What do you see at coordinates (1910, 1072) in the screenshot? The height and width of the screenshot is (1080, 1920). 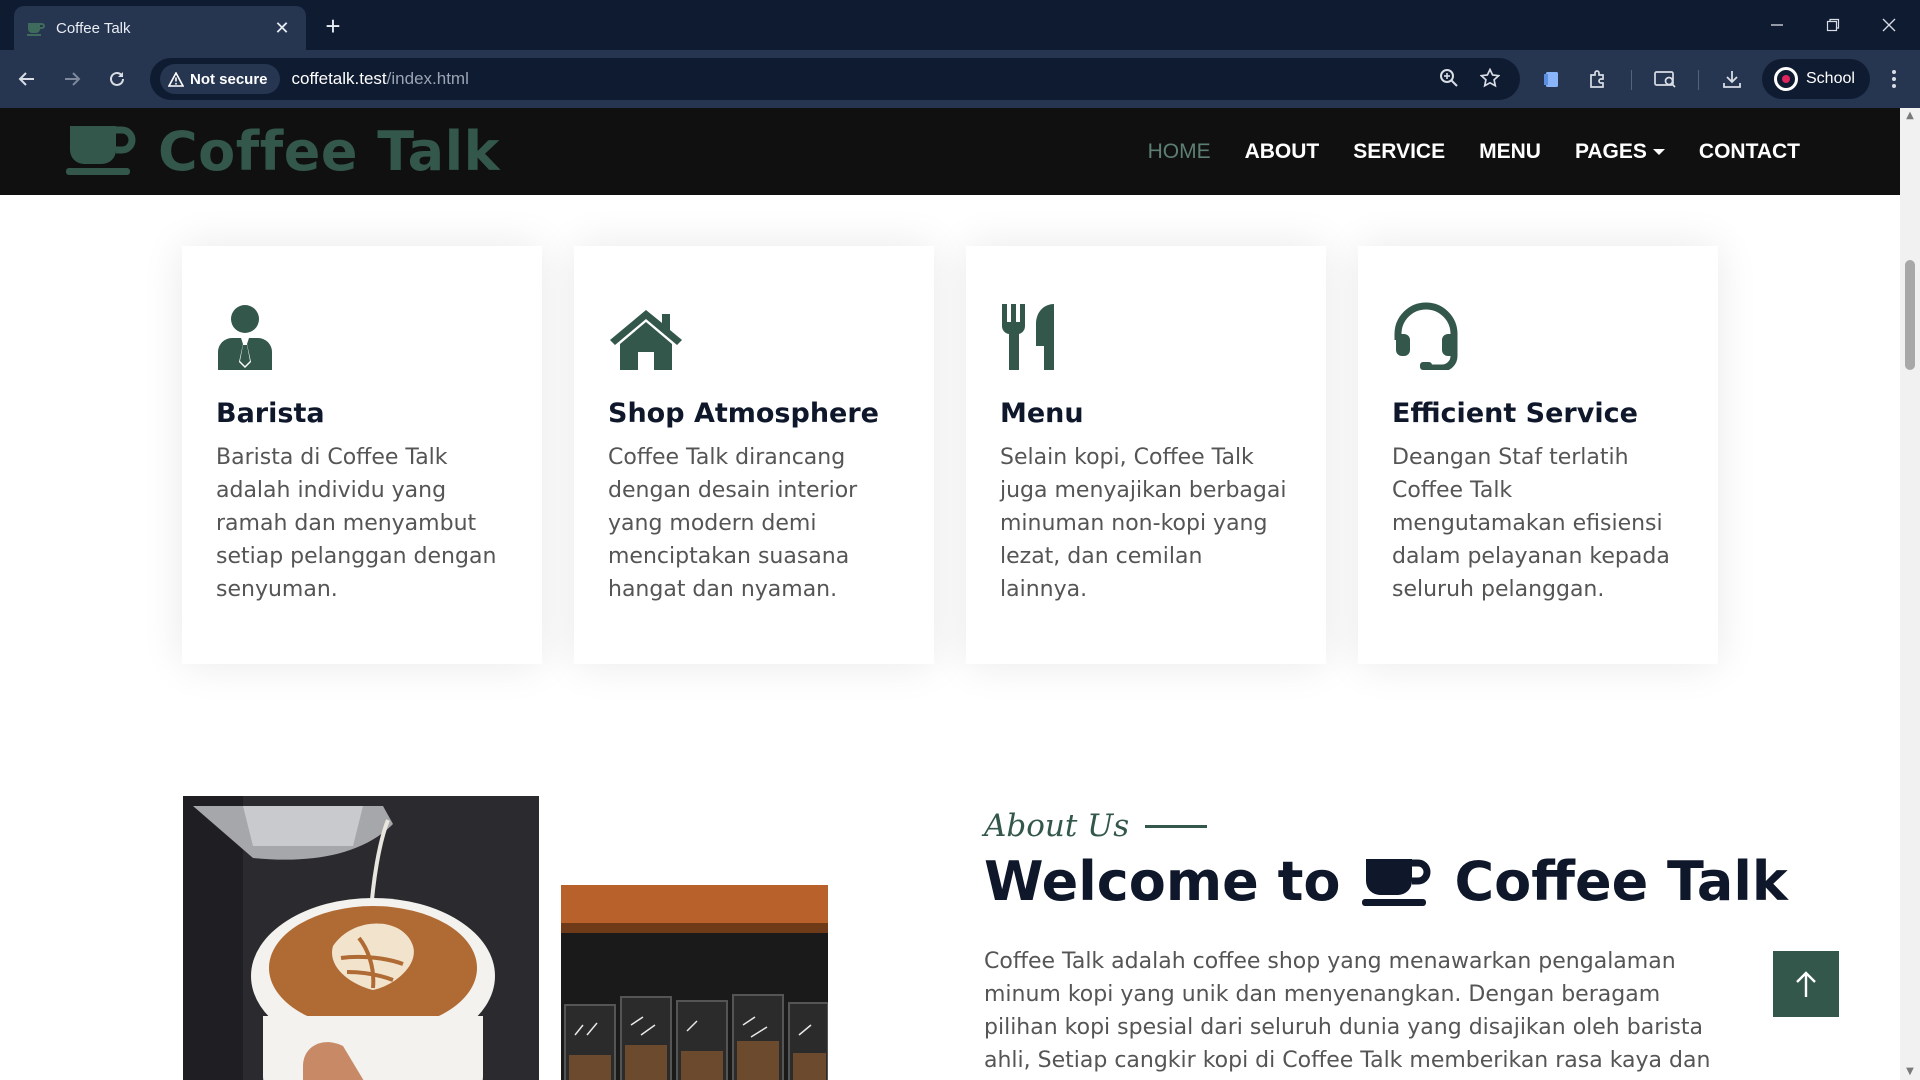 I see `scroll-down-arrow-icon: ▼` at bounding box center [1910, 1072].